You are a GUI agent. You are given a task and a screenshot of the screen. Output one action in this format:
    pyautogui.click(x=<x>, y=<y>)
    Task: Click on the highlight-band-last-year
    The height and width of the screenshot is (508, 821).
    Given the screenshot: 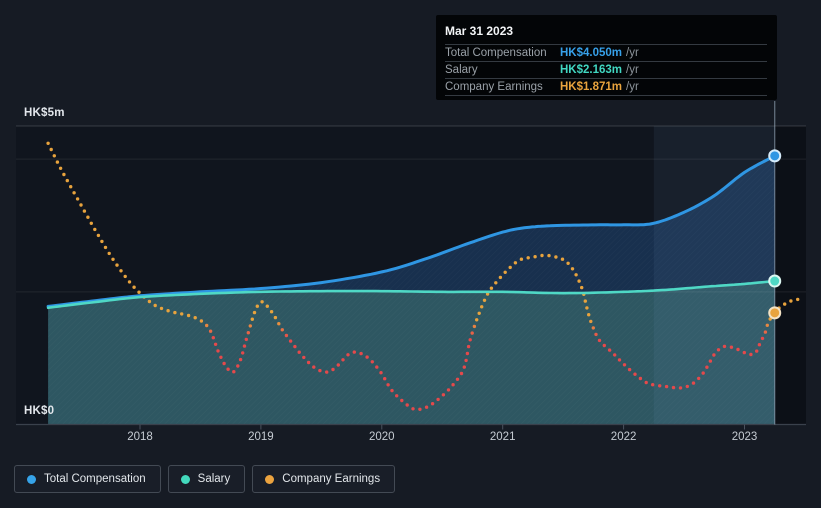 What is the action you would take?
    pyautogui.click(x=714, y=275)
    